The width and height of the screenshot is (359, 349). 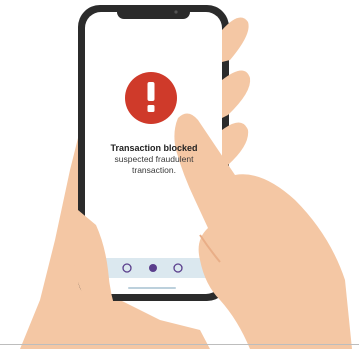 I want to click on phone-notch, so click(x=153, y=12).